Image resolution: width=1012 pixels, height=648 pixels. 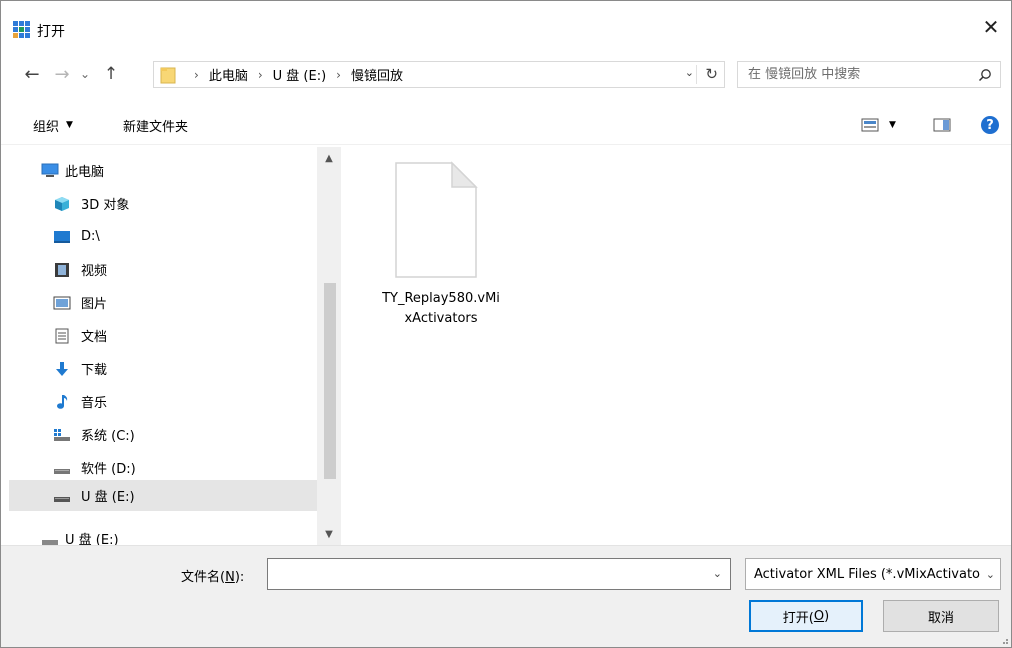 I want to click on tree-item-software-d: 软件 (D:), so click(x=163, y=467).